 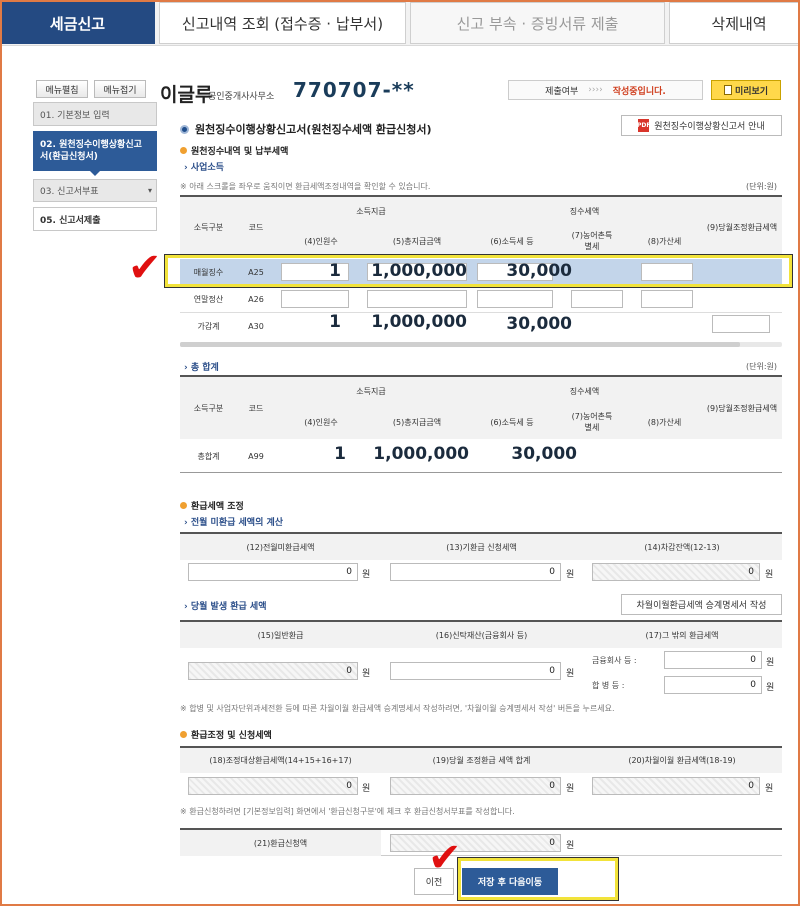 I want to click on preview-button: 미리보기, so click(x=746, y=90).